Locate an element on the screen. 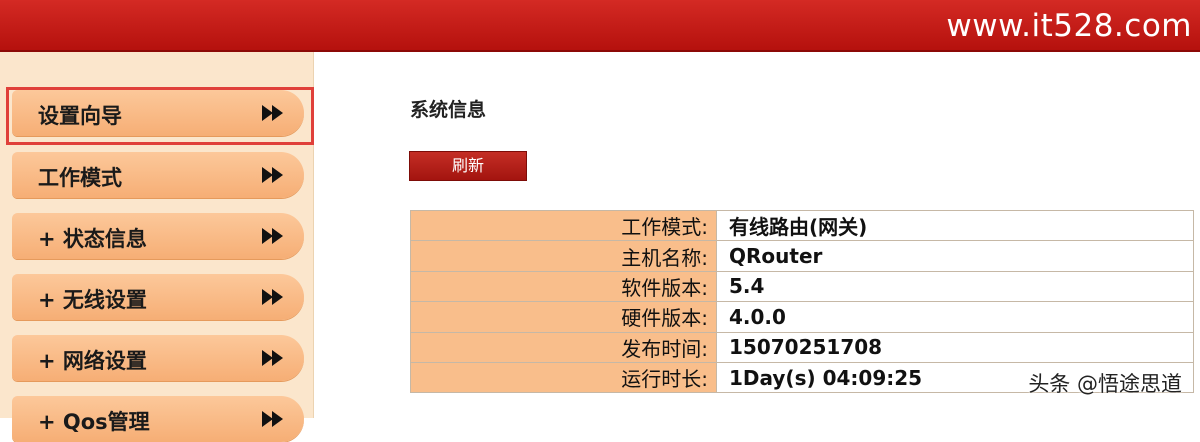 Image resolution: width=1200 pixels, height=442 pixels. table-row: 硬件版本: 4.0.0 is located at coordinates (802, 317).